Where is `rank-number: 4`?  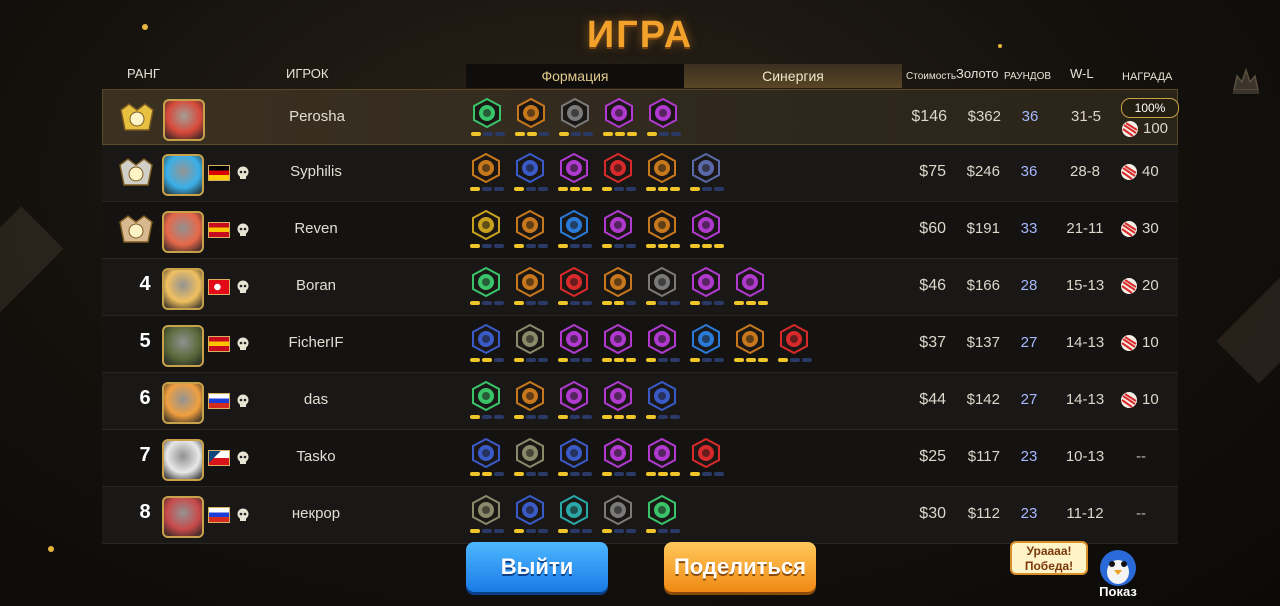
rank-number: 4 is located at coordinates (145, 284).